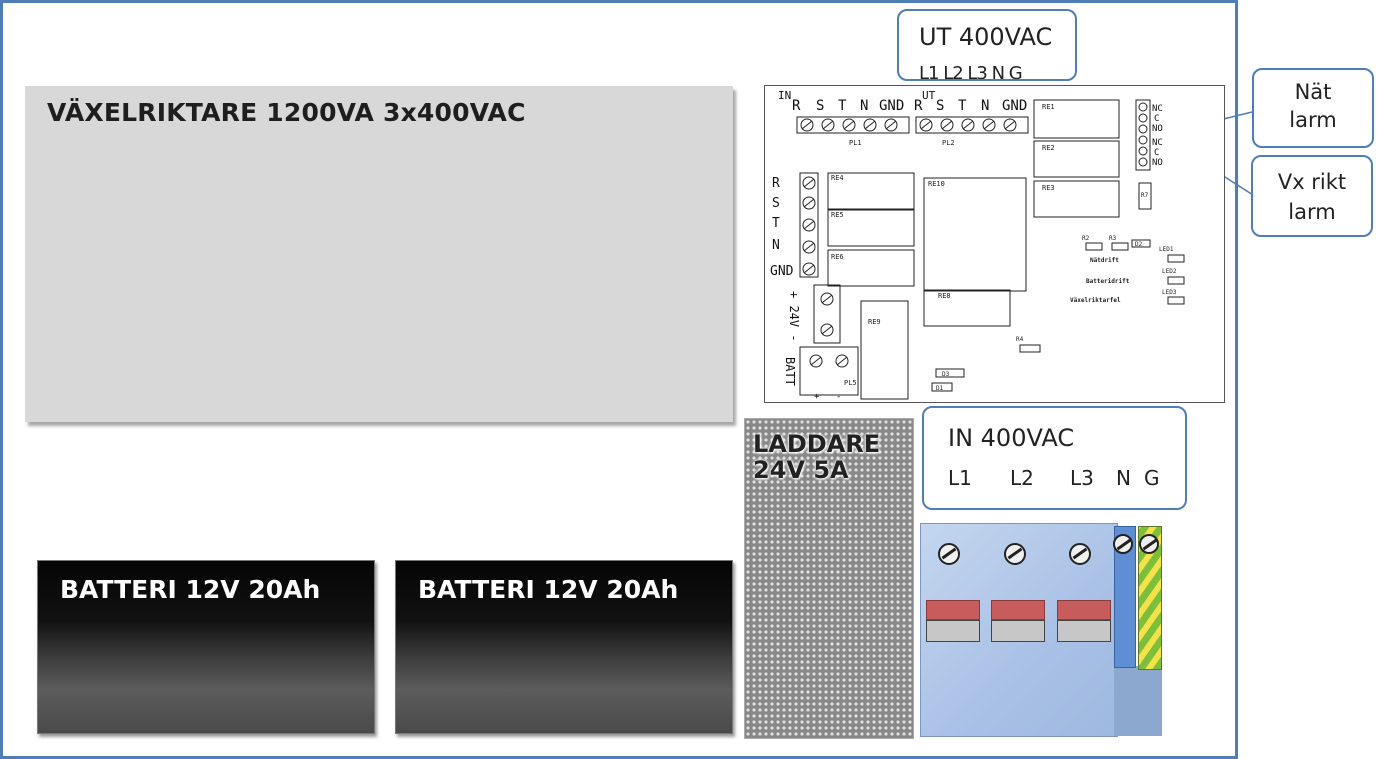  What do you see at coordinates (1156, 119) in the screenshot?
I see `alarm1-c: C` at bounding box center [1156, 119].